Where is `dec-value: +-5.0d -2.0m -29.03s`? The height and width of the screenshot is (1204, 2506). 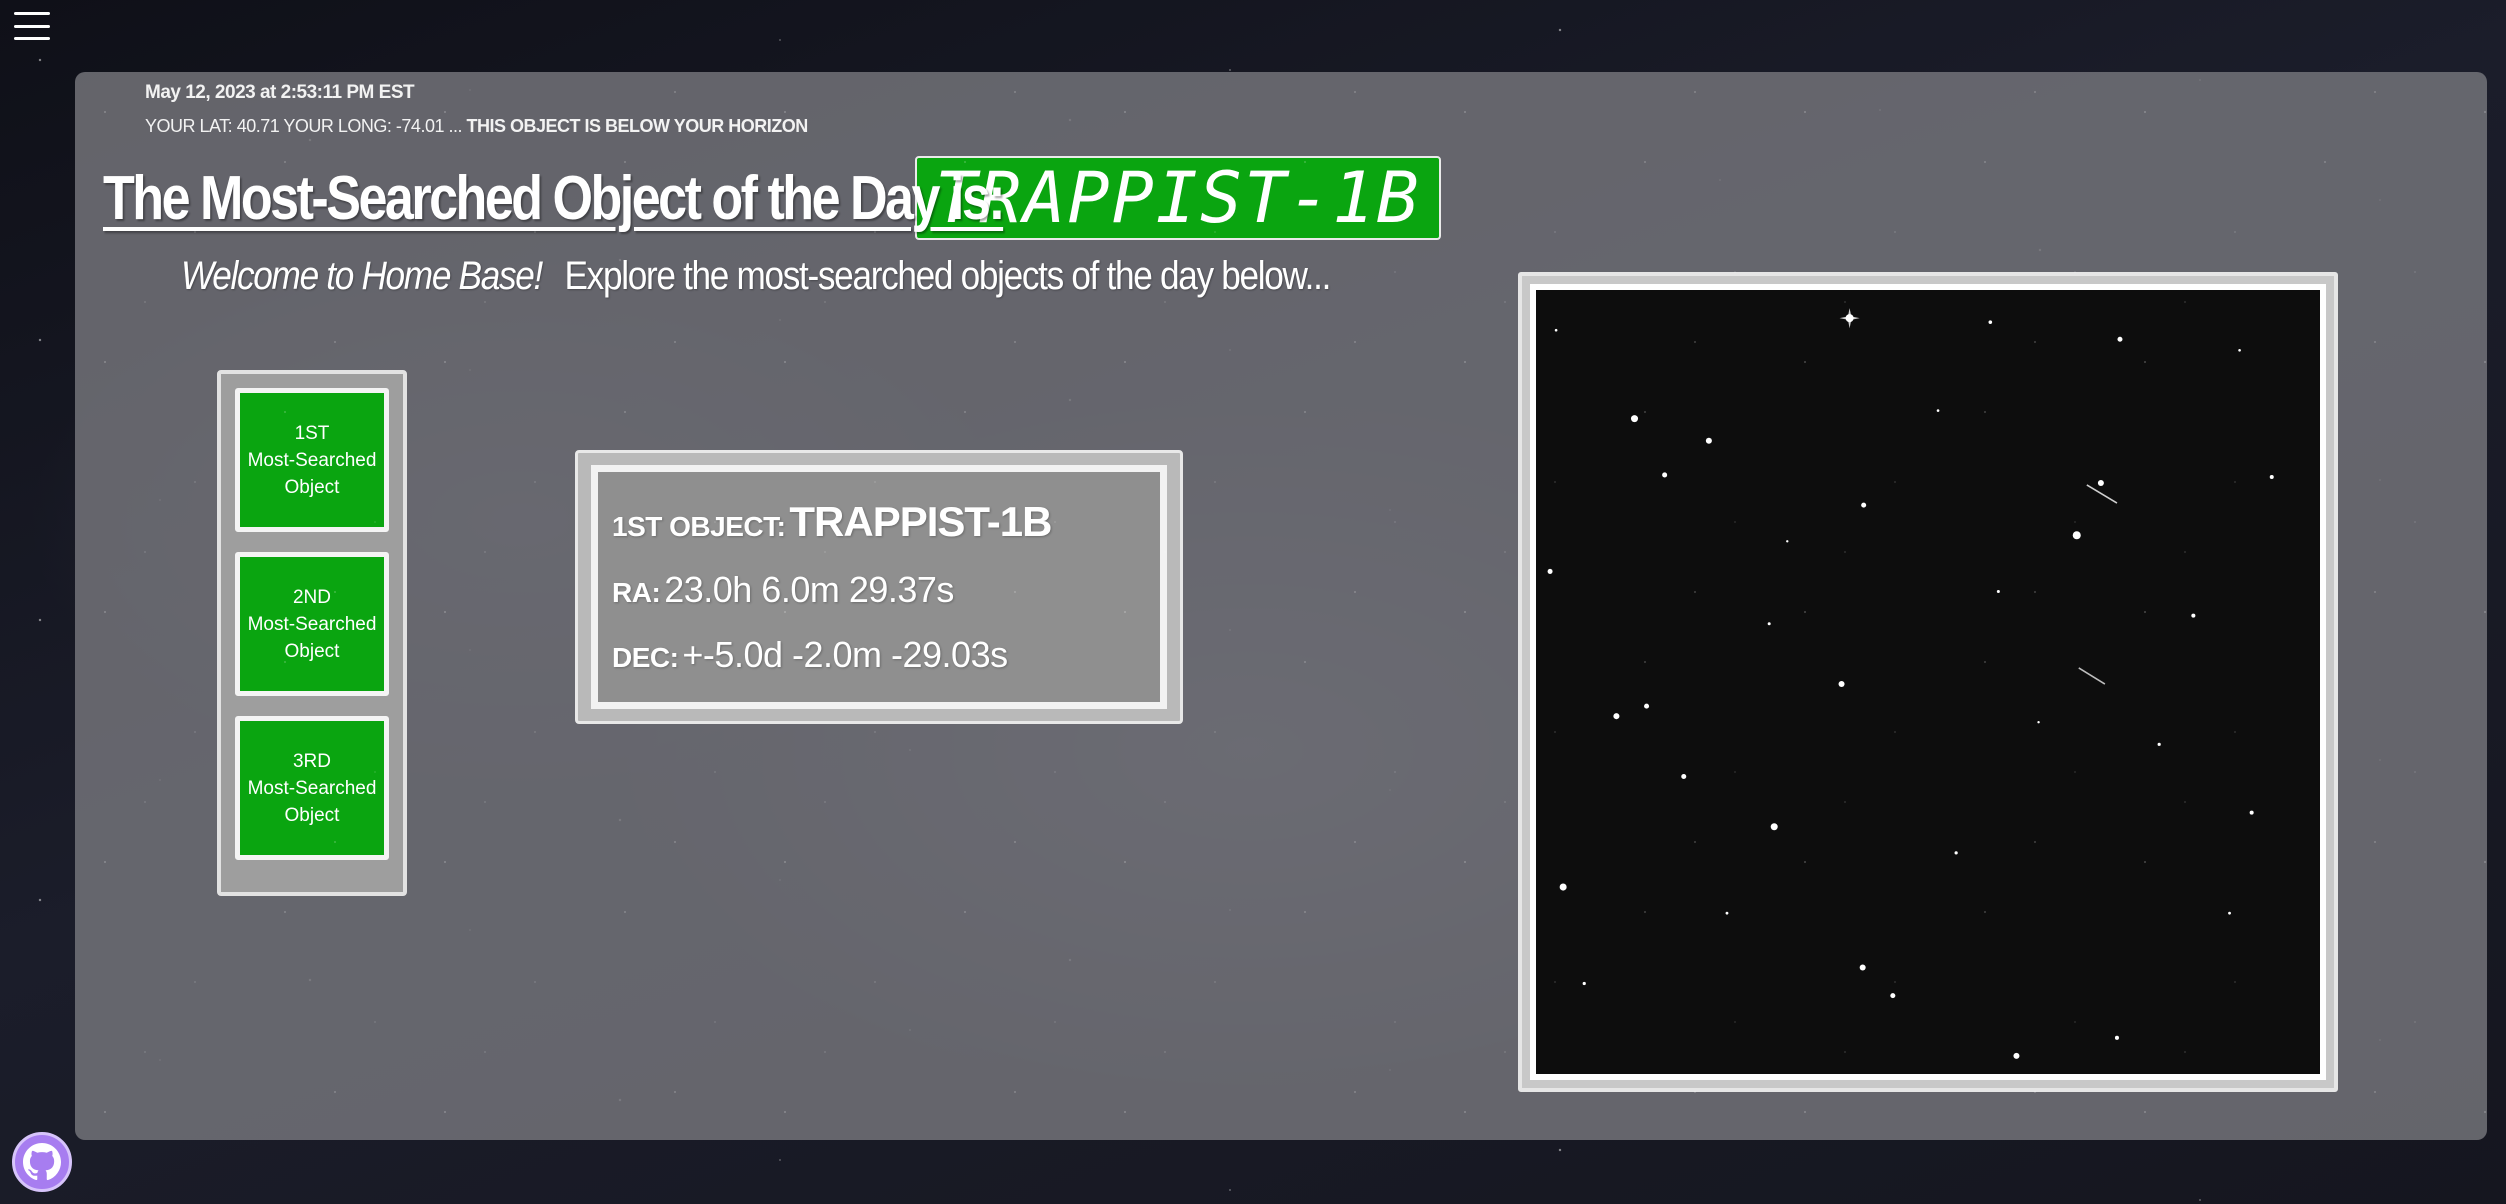
dec-value: +-5.0d -2.0m -29.03s is located at coordinates (845, 655).